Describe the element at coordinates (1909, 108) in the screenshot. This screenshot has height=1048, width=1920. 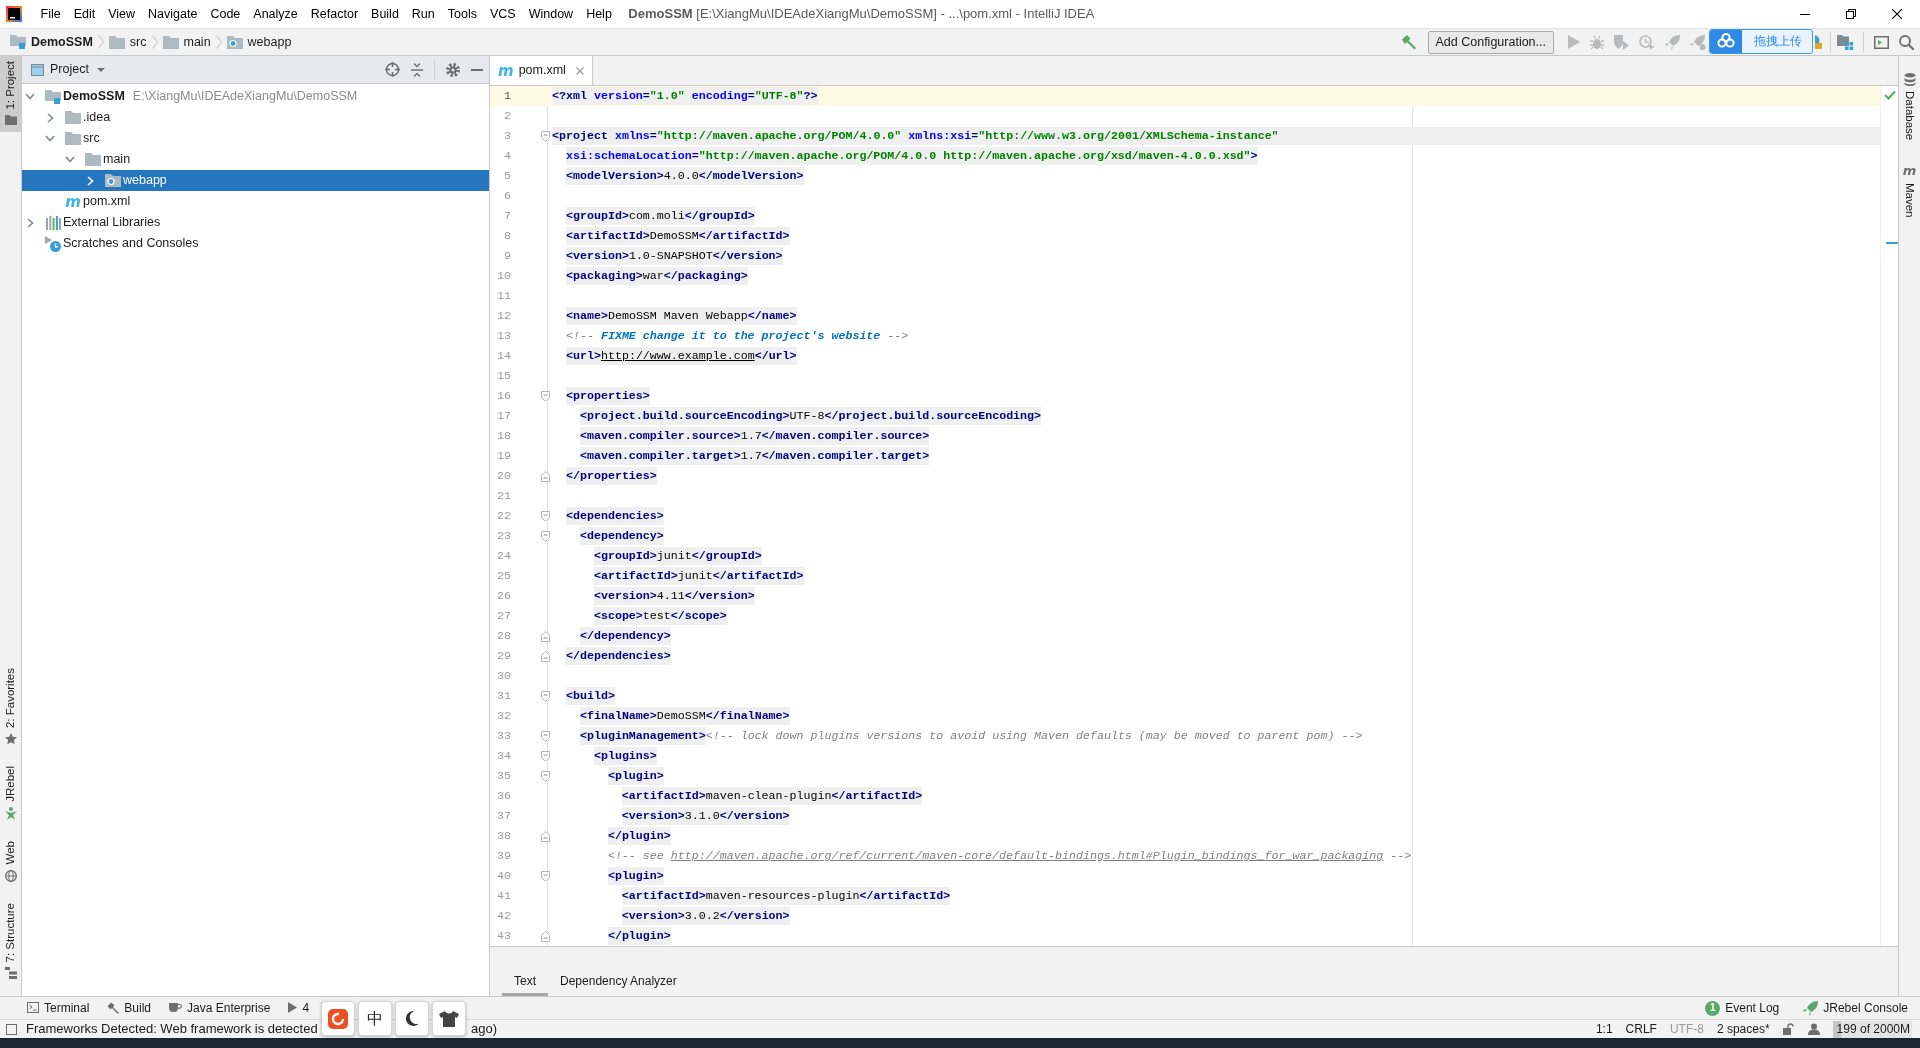
I see `tool-window-tab: Database` at that location.